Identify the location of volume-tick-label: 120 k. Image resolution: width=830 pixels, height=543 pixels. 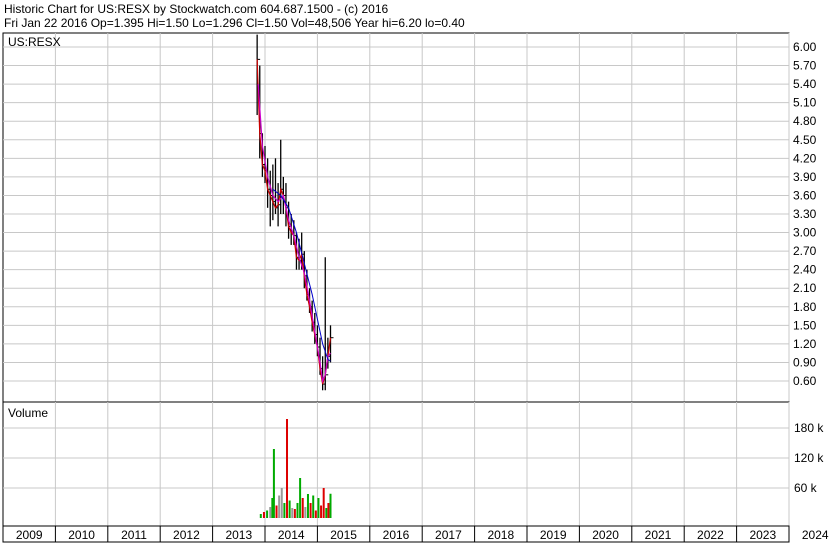
(809, 458).